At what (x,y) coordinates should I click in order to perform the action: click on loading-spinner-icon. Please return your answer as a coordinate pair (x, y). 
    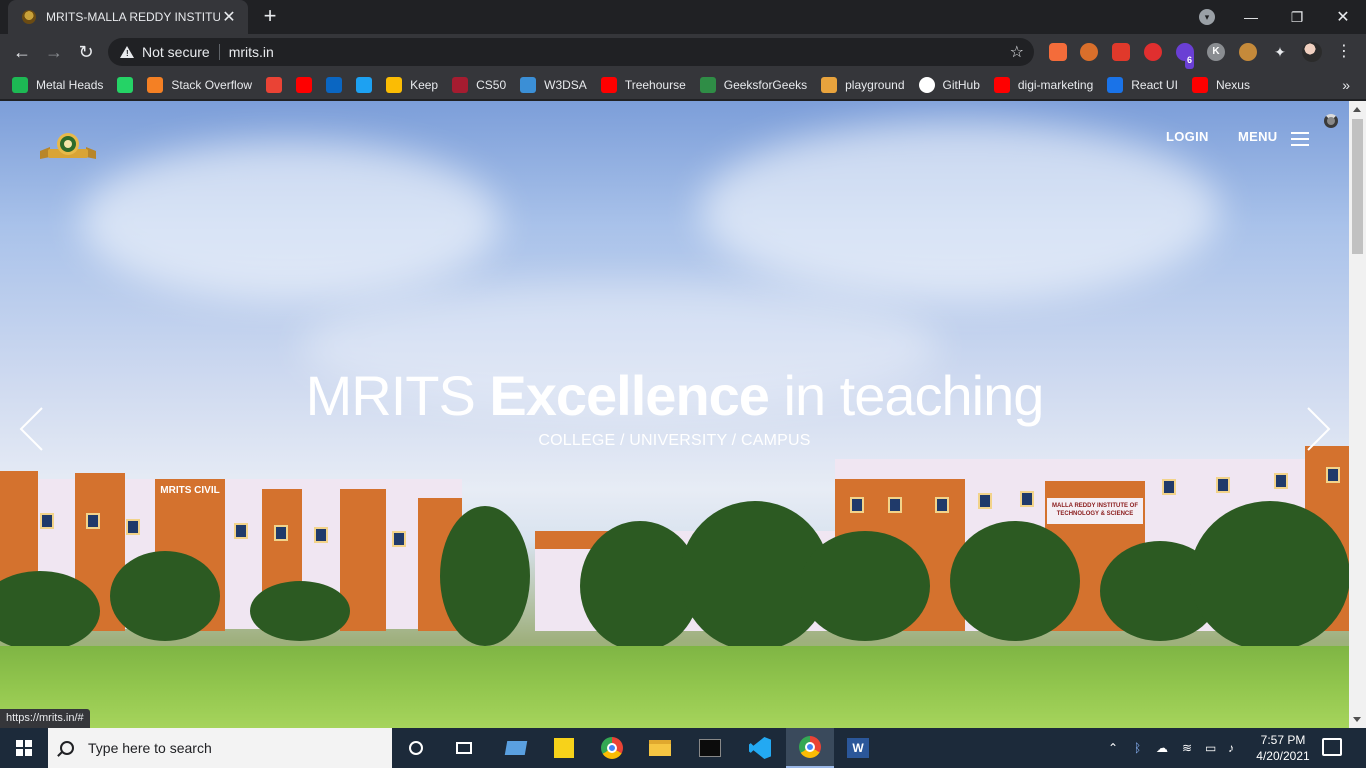
    Looking at the image, I should click on (1331, 121).